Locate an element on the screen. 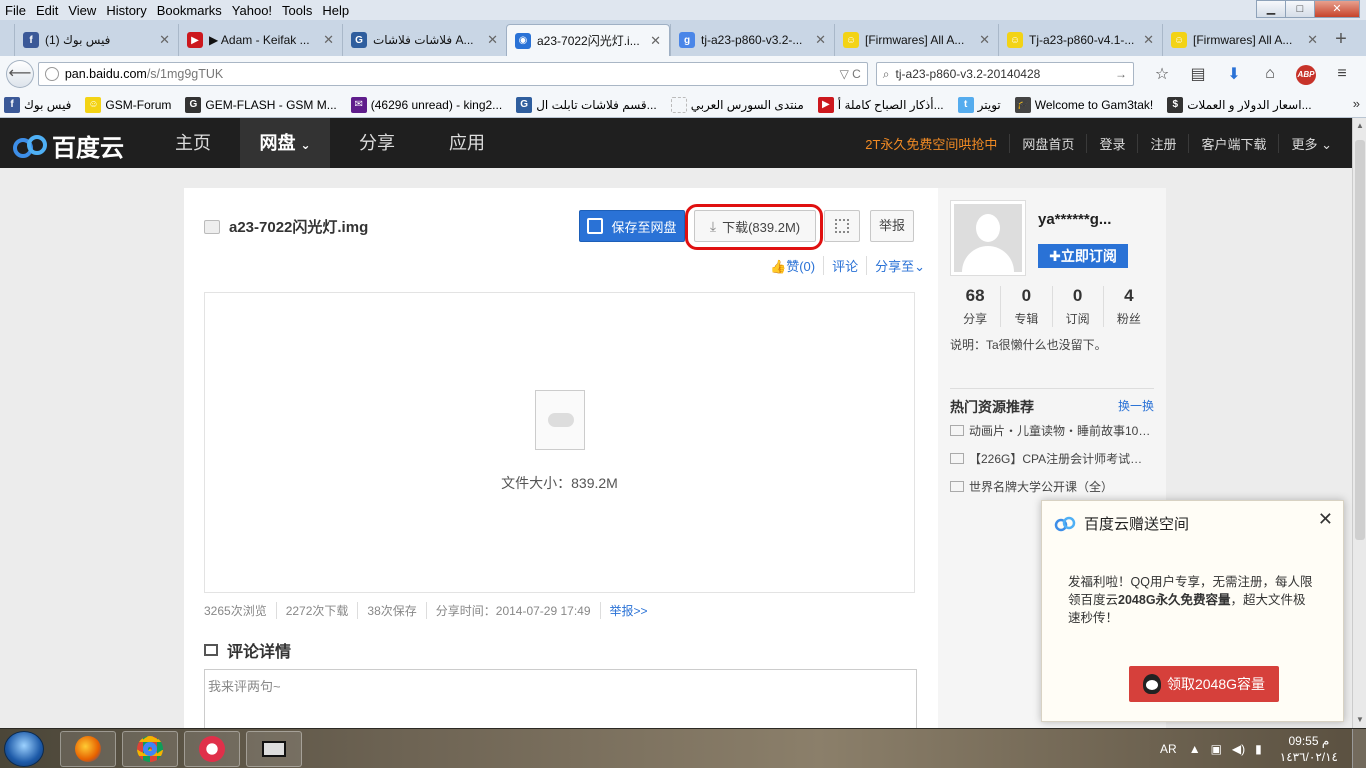  comment-link: 评论 is located at coordinates (844, 265).